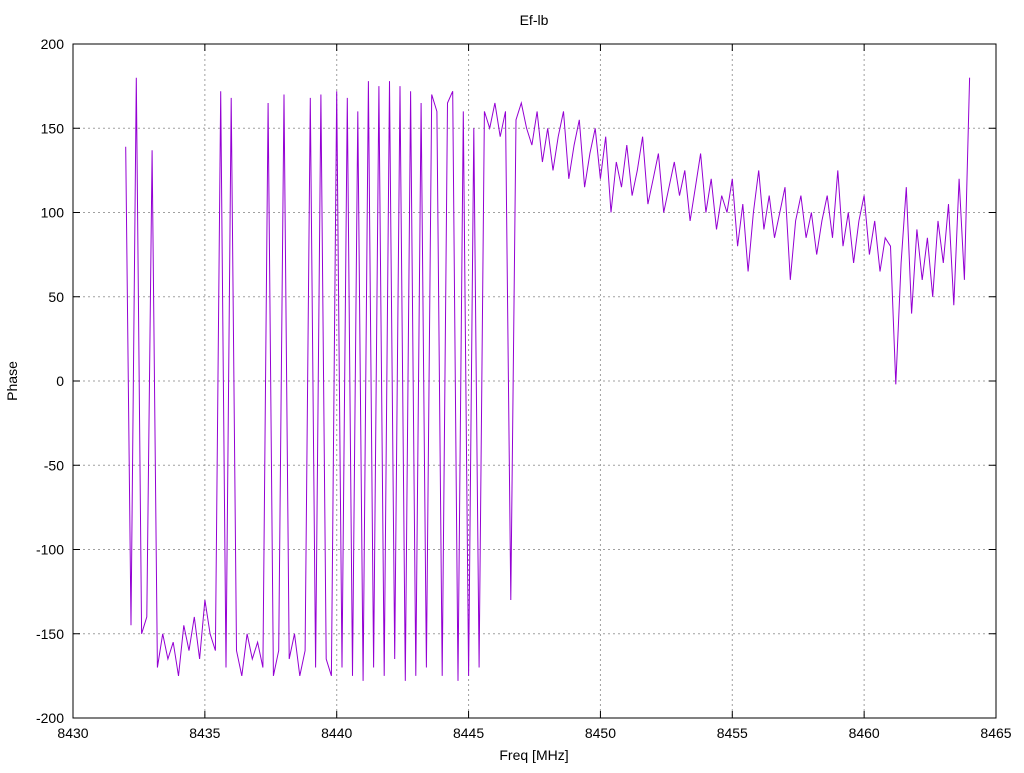 The image size is (1024, 773). What do you see at coordinates (204, 733) in the screenshot?
I see `x-tick-label: 8435` at bounding box center [204, 733].